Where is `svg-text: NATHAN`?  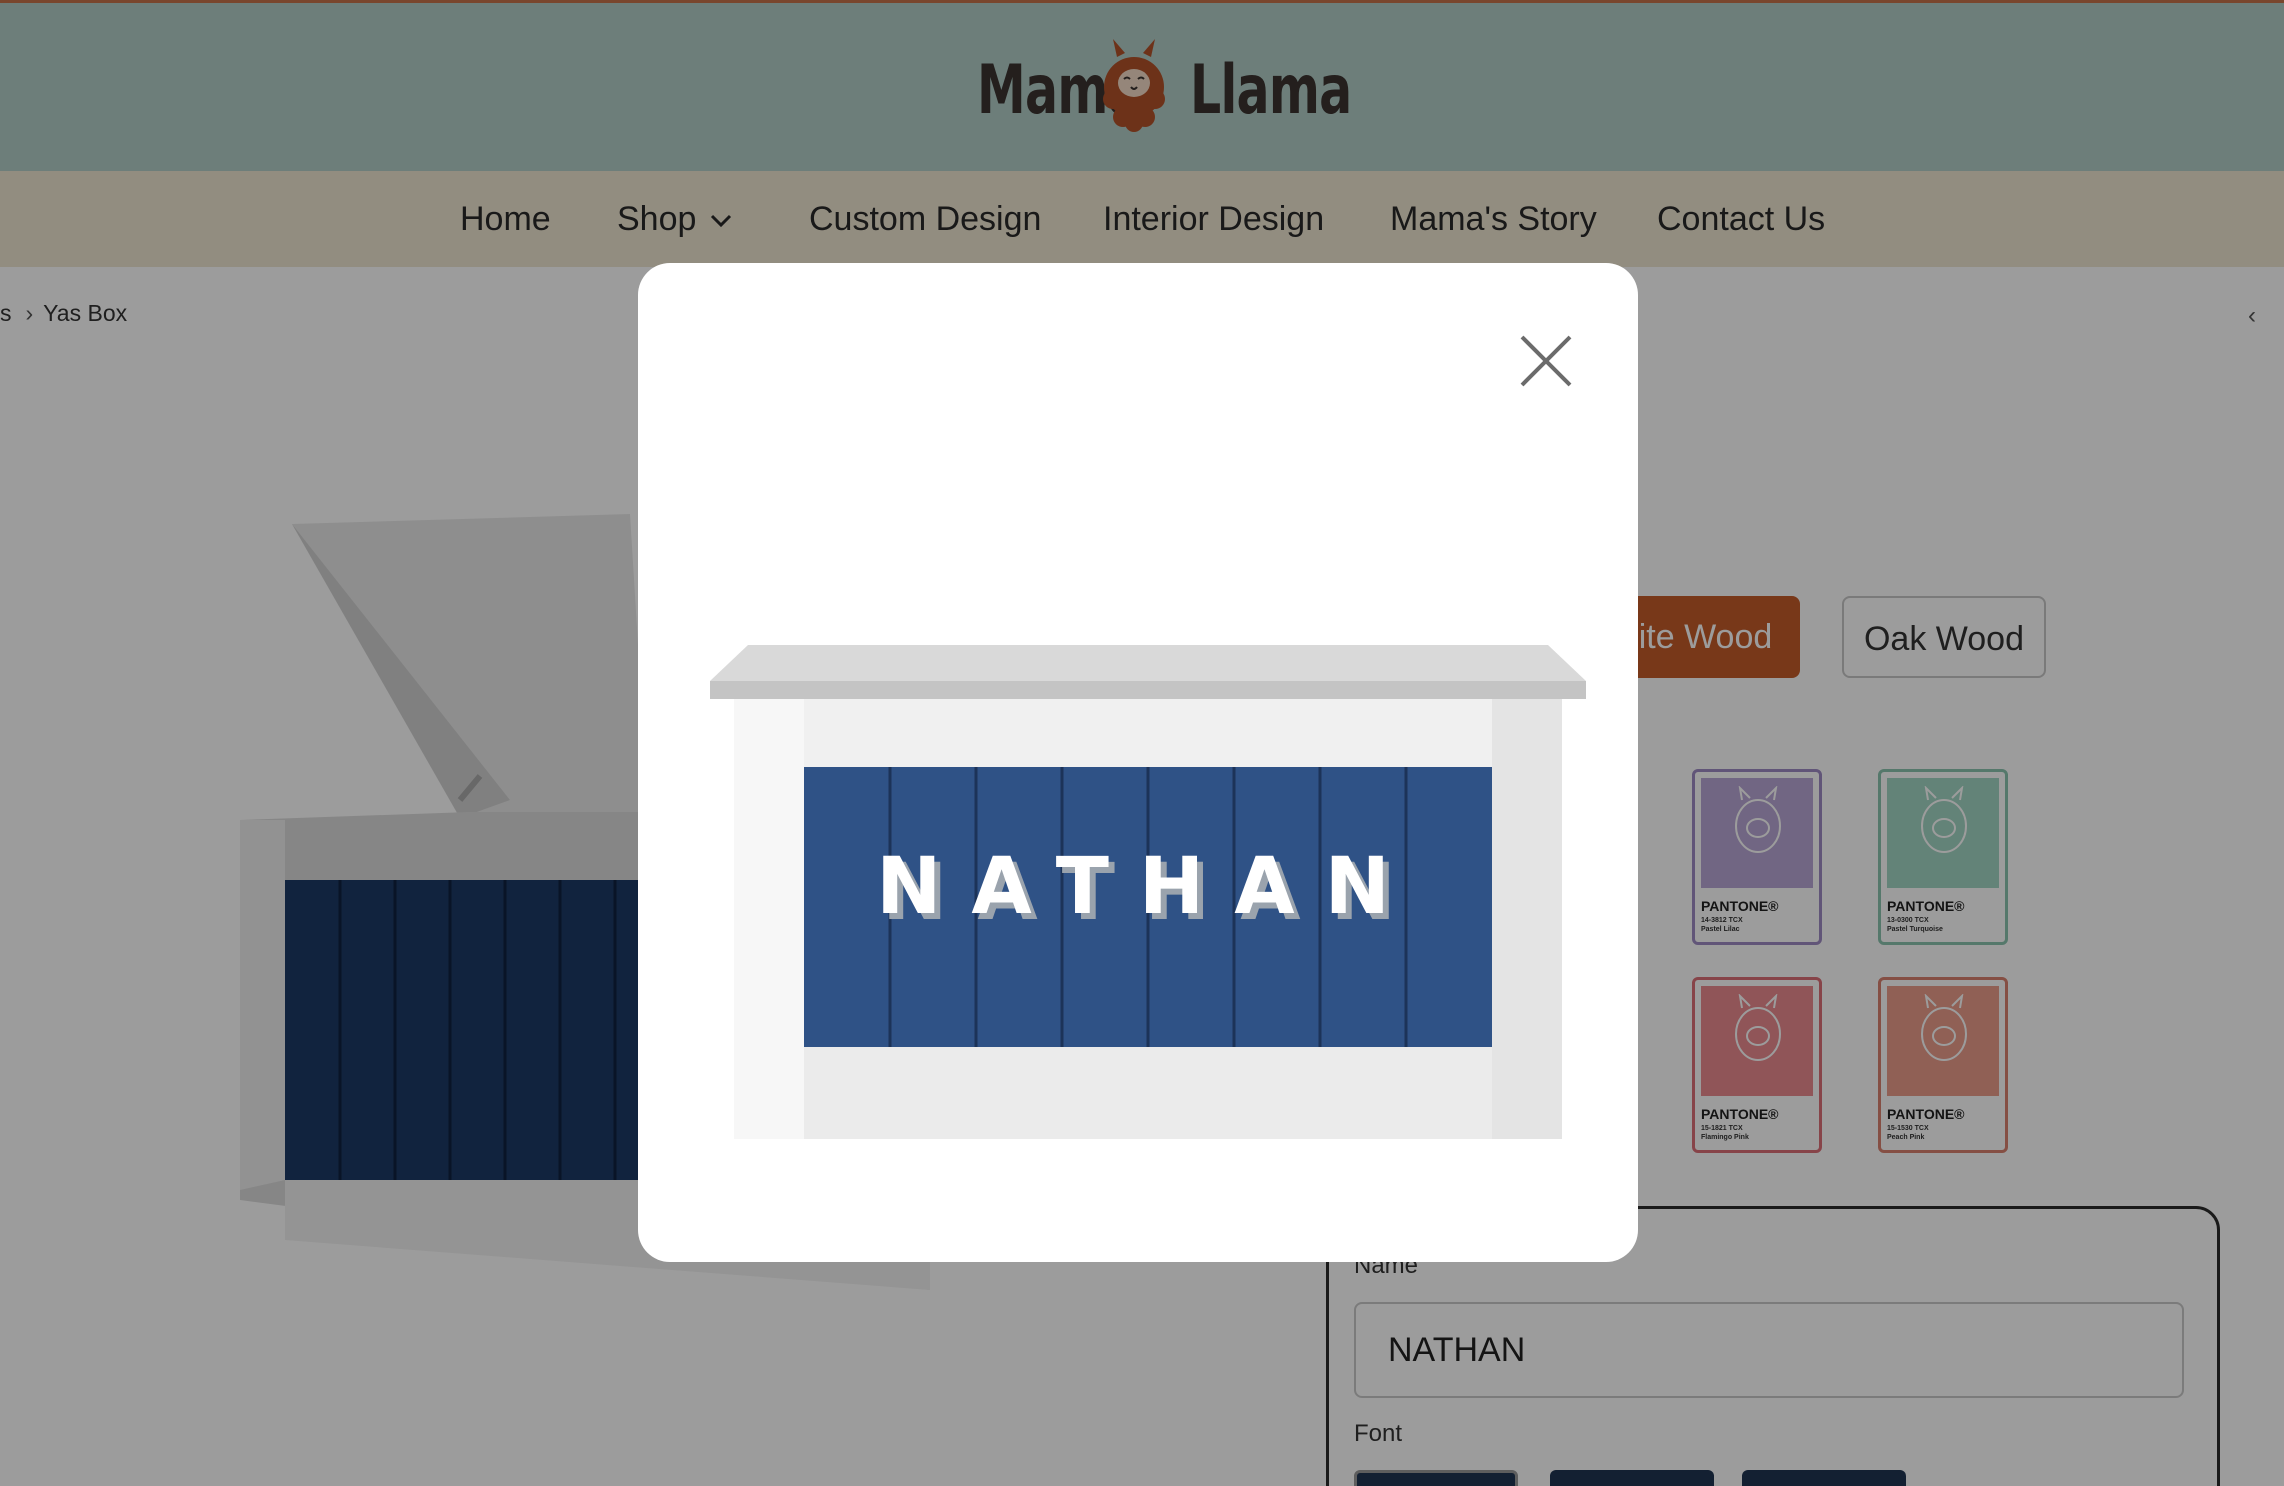
svg-text: NATHAN is located at coordinates (1148, 887).